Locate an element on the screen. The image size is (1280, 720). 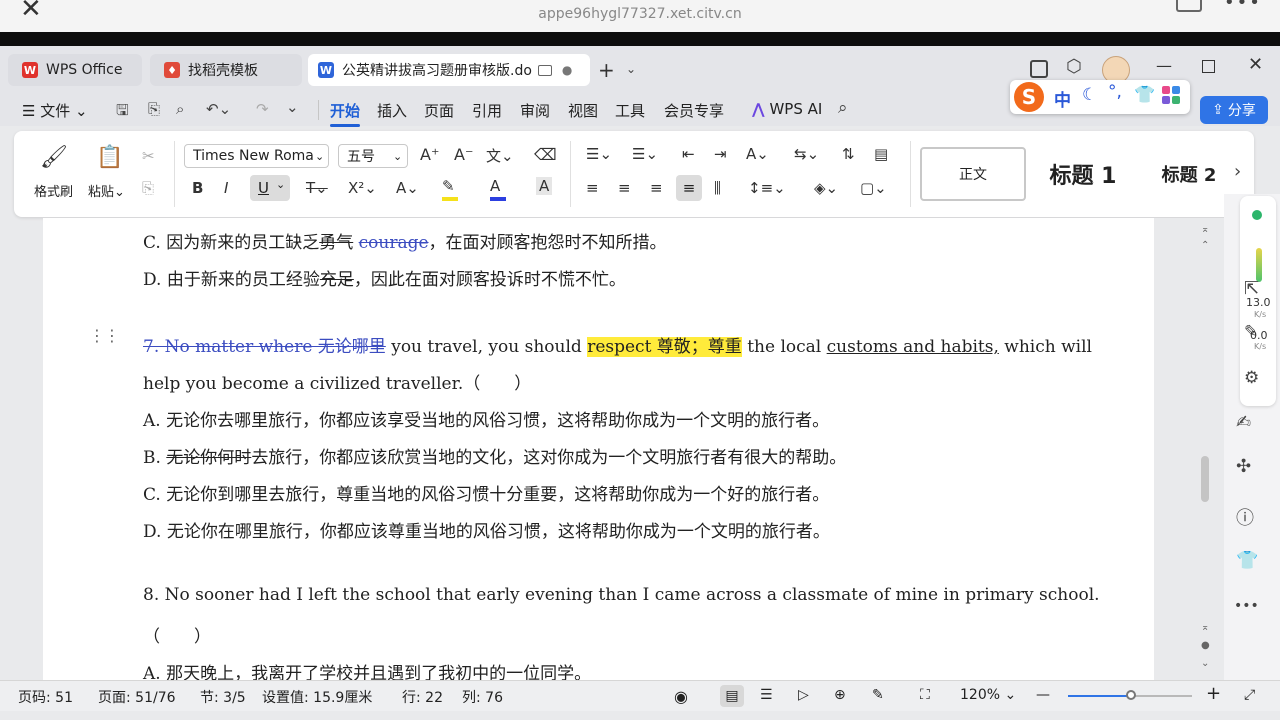
ime-toolbar: S 中 ☾ °, 👕 is located at coordinates (1100, 97).